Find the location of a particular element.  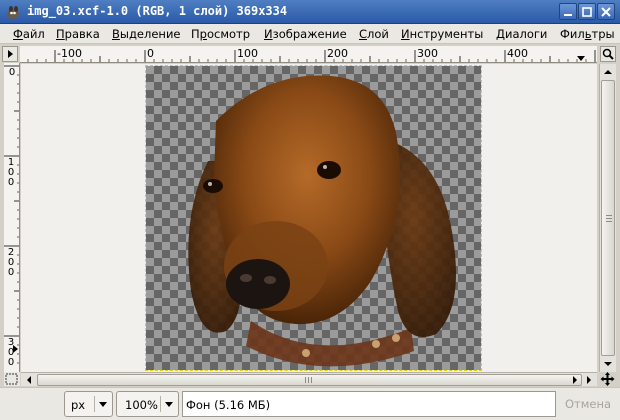

scroll-right-end-icon is located at coordinates (589, 380).